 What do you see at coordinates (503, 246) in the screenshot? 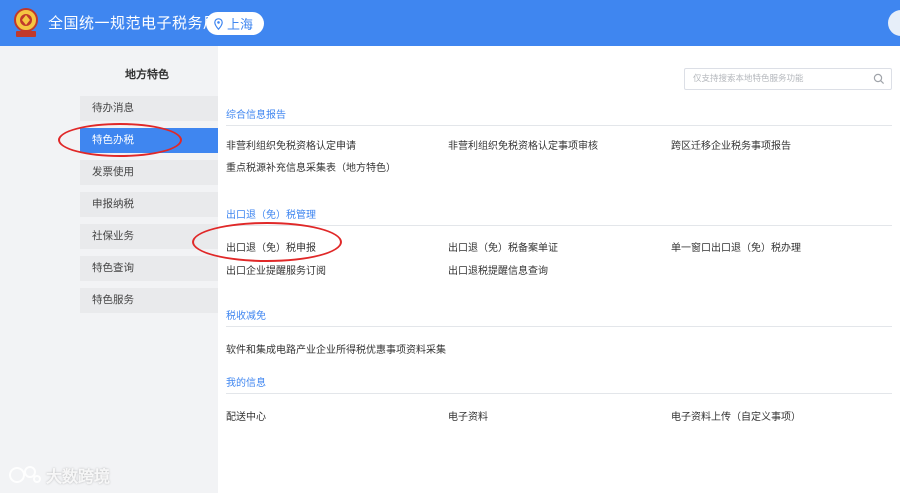
I see `link-export-rebate-record-docs: 出口退（免）税备案单证` at bounding box center [503, 246].